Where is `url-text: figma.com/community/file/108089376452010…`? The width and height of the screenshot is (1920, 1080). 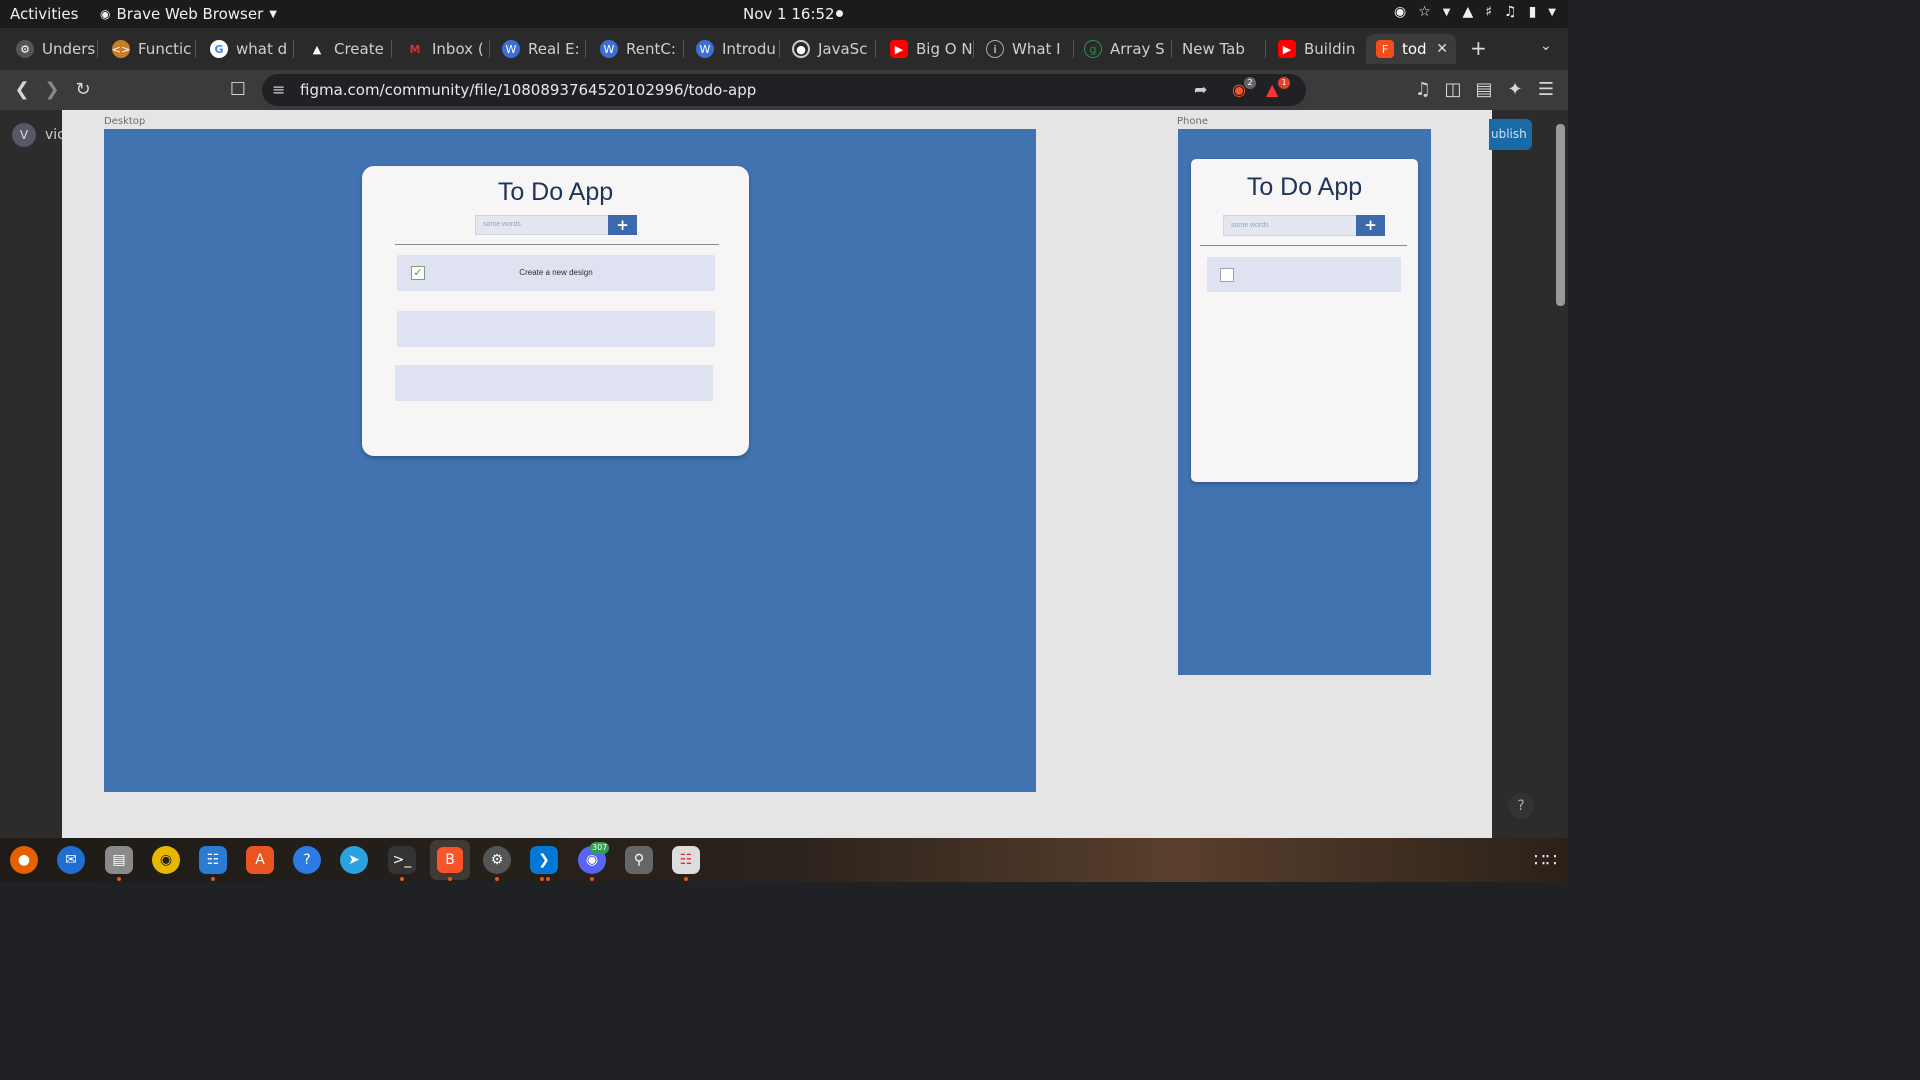 url-text: figma.com/community/file/108089376452010… is located at coordinates (528, 90).